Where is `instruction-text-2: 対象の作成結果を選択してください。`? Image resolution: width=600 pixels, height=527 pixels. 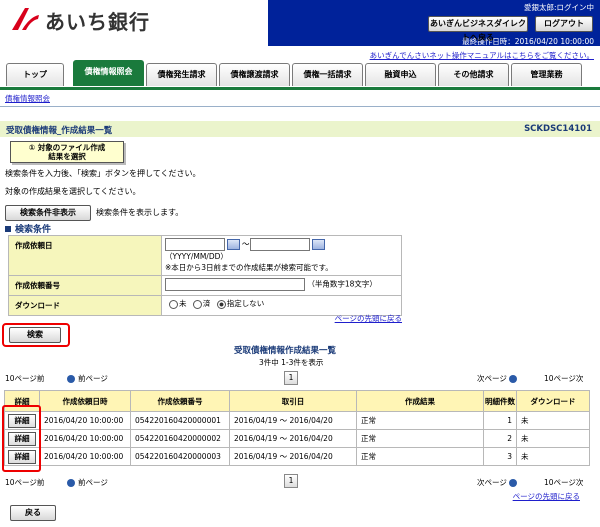
instruction-text-2: 対象の作成結果を選択してください。 is located at coordinates (73, 191).